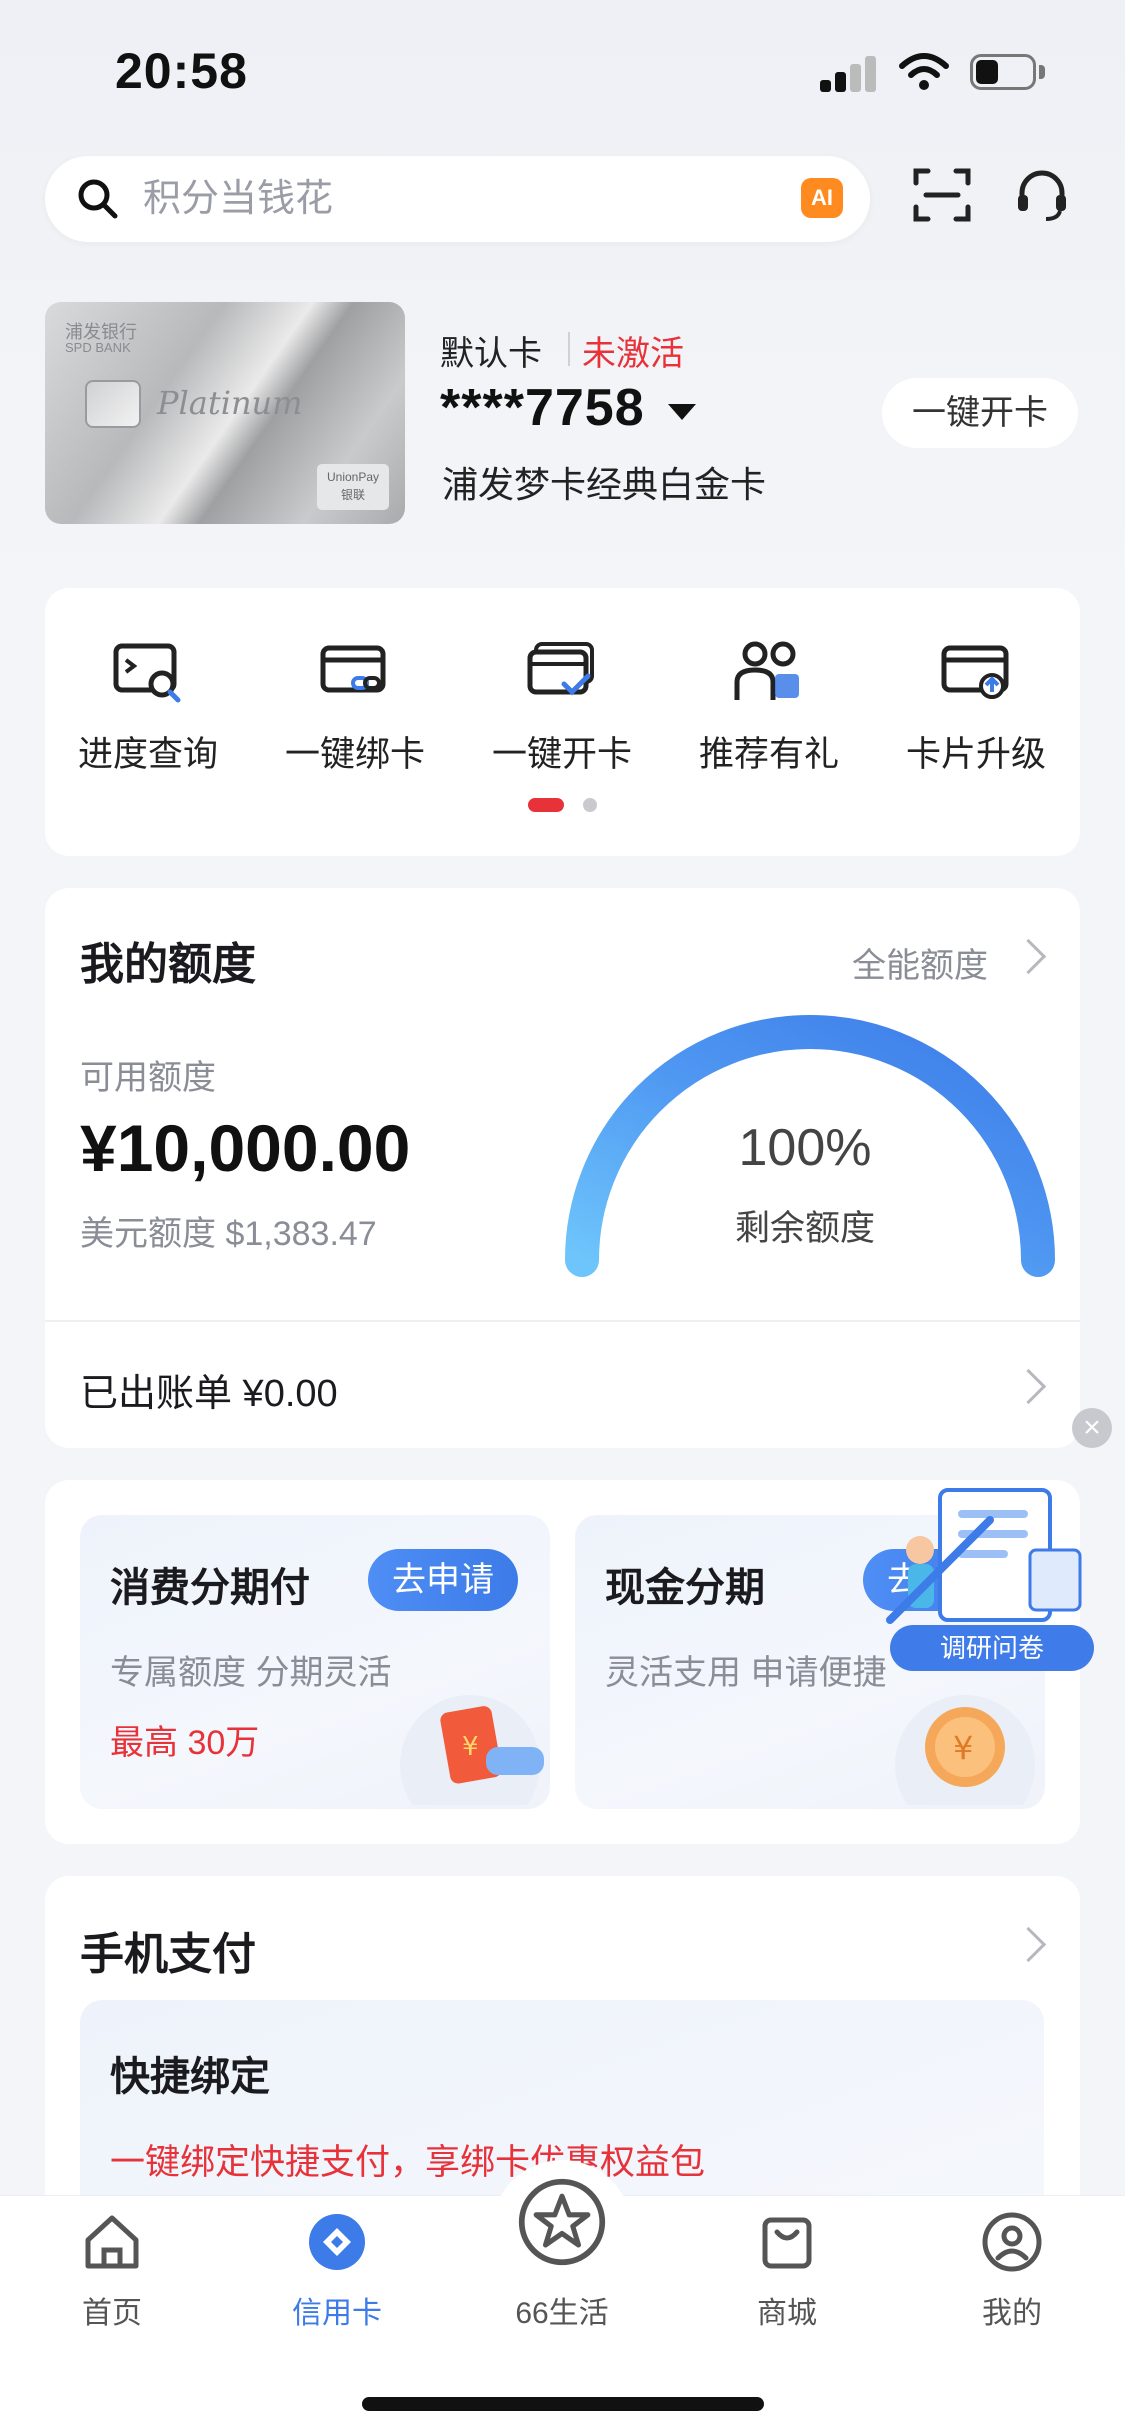  Describe the element at coordinates (443, 1580) in the screenshot. I see `apply-button: 去申请` at that location.